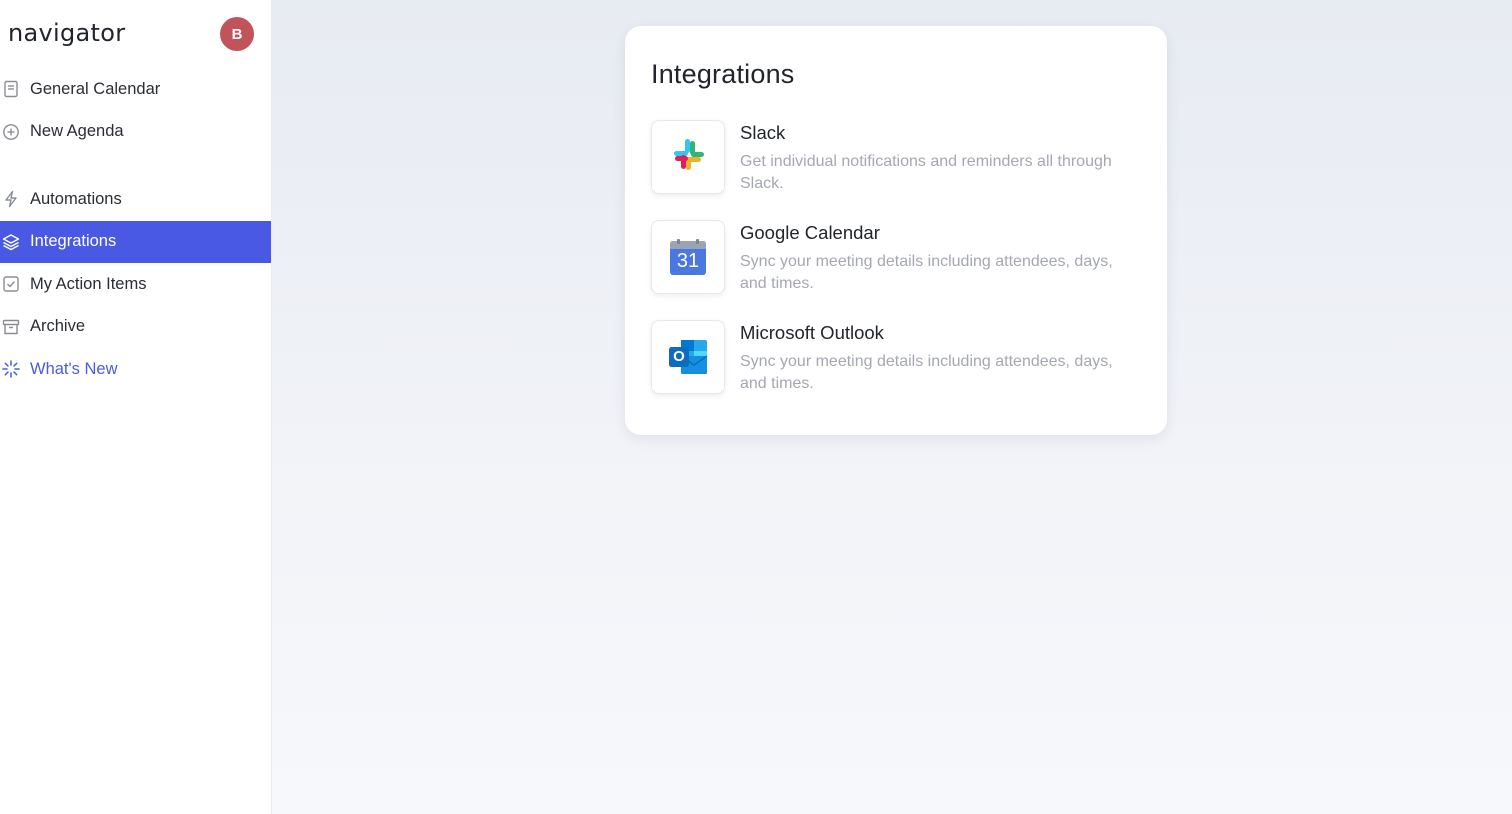 This screenshot has height=814, width=1512. What do you see at coordinates (135, 165) in the screenshot?
I see `nav-spacer` at bounding box center [135, 165].